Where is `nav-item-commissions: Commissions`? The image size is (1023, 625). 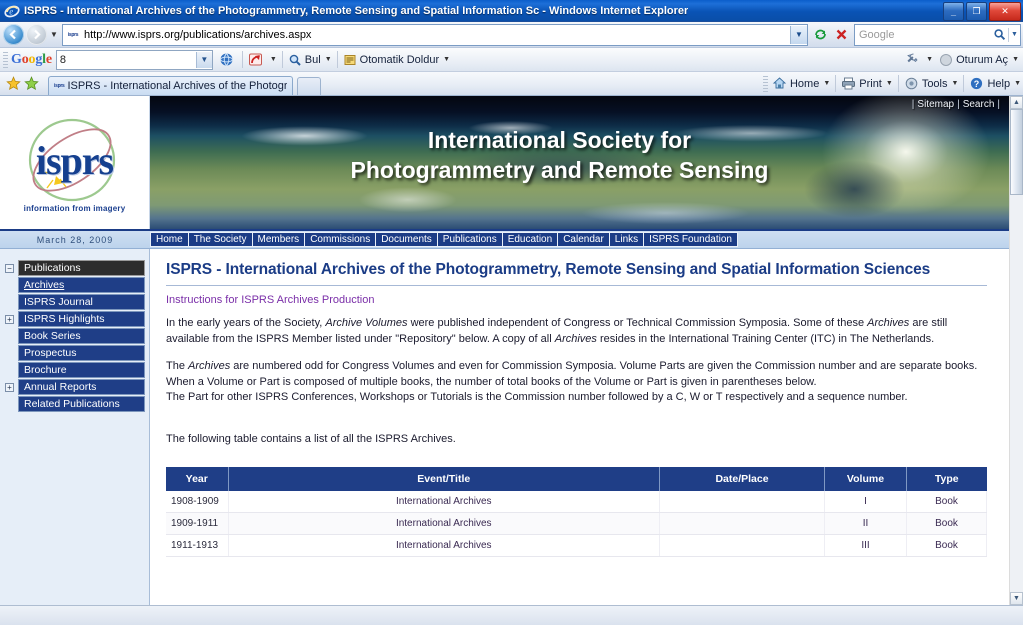
nav-item-commissions: Commissions is located at coordinates (340, 239).